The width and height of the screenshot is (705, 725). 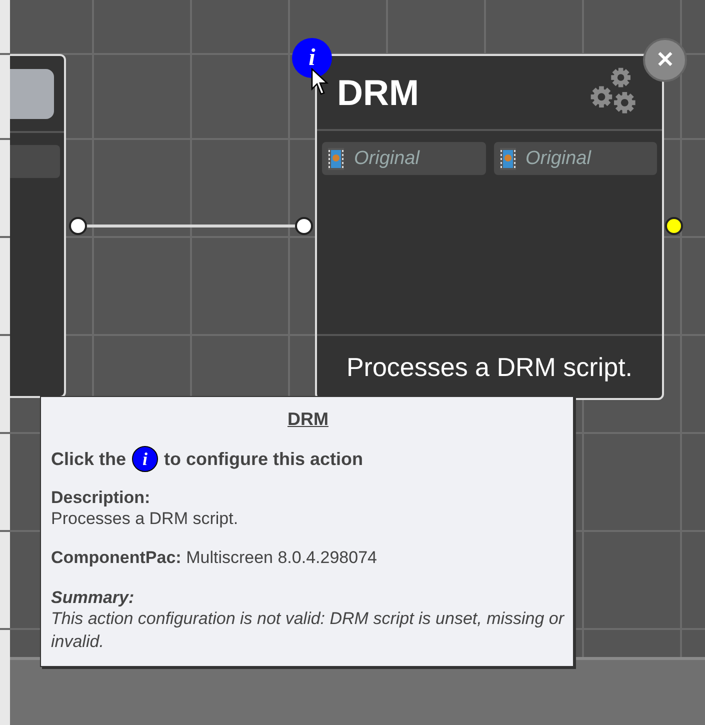 I want to click on summary-text: This action configuration is not valid: DRM script is unset, missing or invalid., so click(x=308, y=630).